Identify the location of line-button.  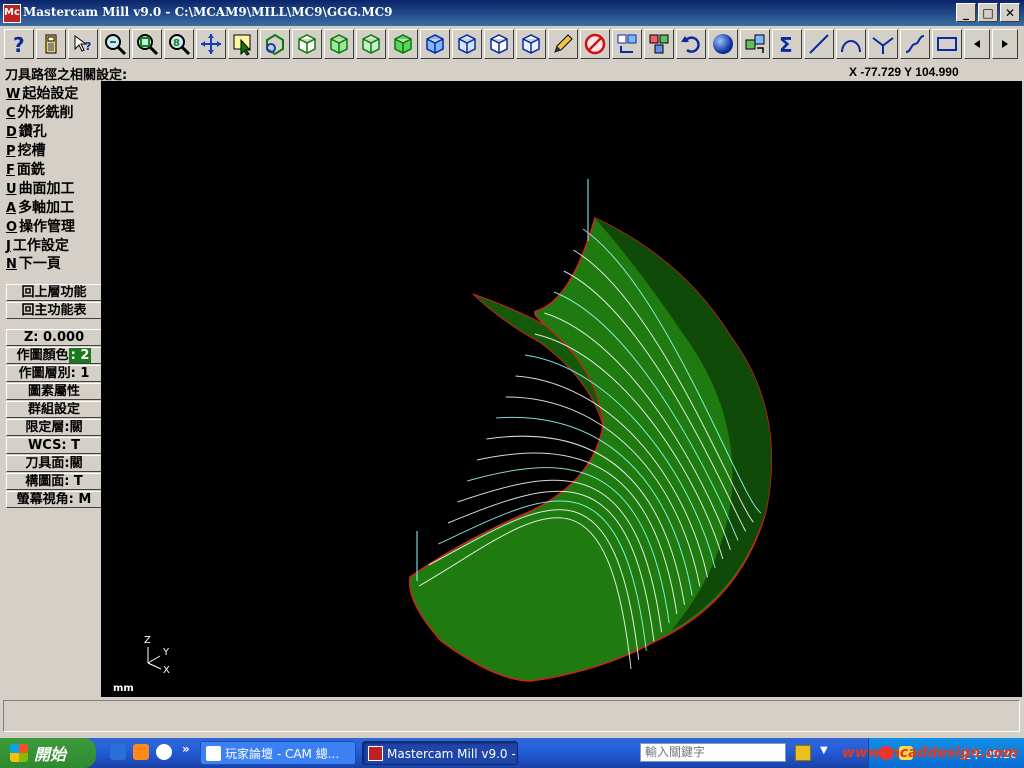
(819, 44).